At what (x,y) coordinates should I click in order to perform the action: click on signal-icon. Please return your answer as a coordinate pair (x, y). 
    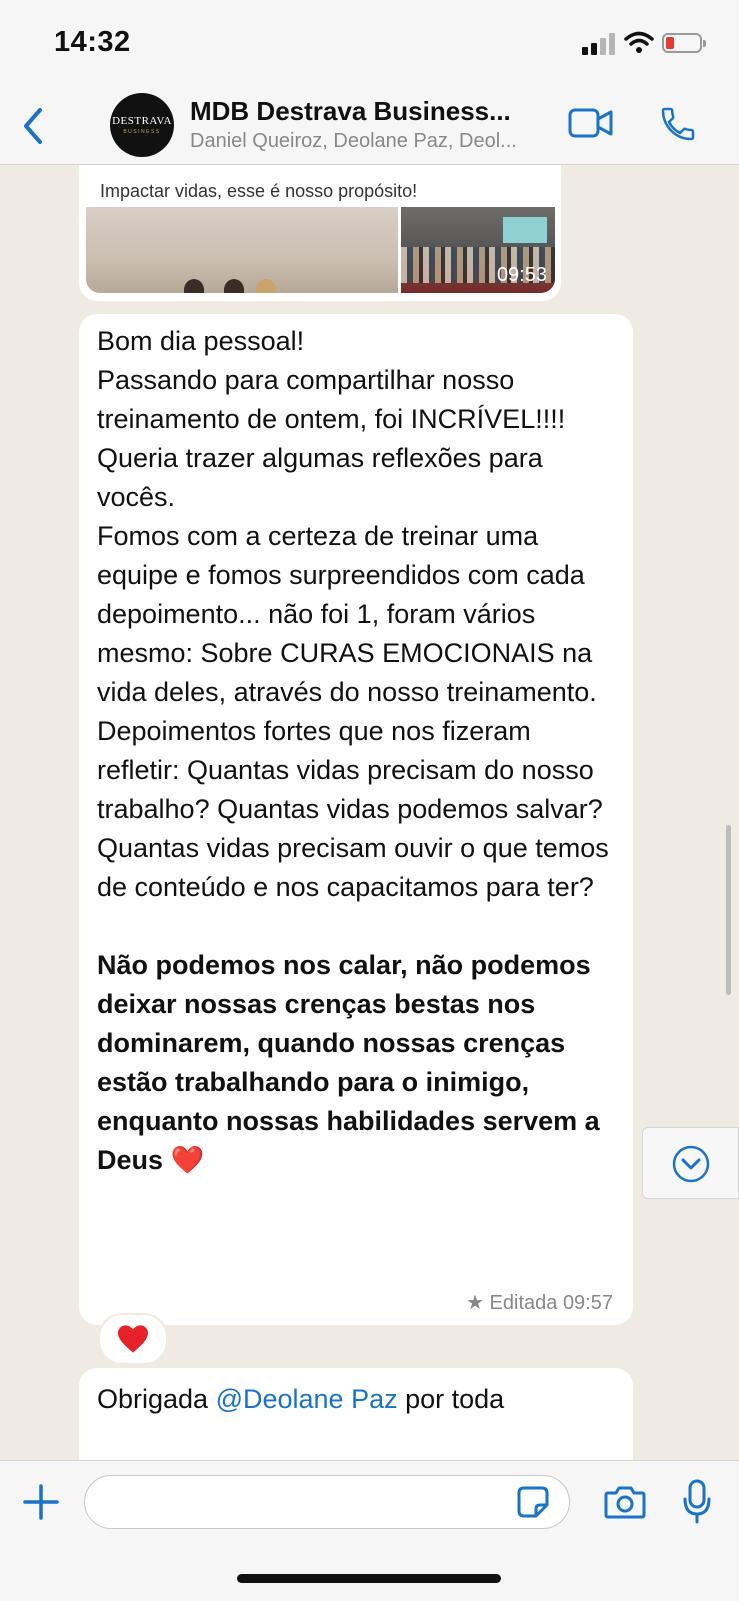
    Looking at the image, I should click on (598, 44).